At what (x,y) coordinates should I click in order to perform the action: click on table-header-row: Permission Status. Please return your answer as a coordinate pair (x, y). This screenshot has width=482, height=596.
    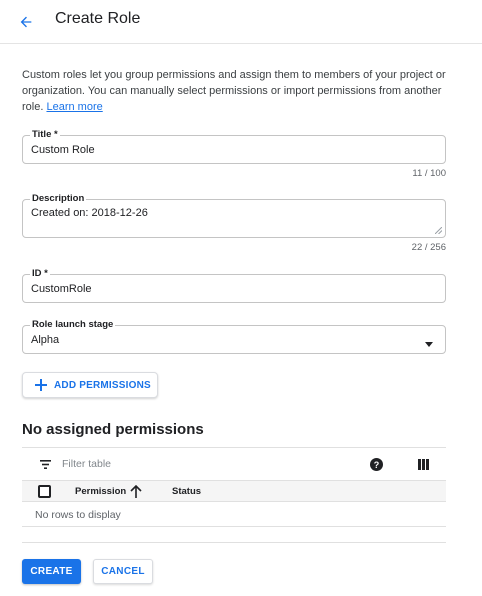
    Looking at the image, I should click on (234, 491).